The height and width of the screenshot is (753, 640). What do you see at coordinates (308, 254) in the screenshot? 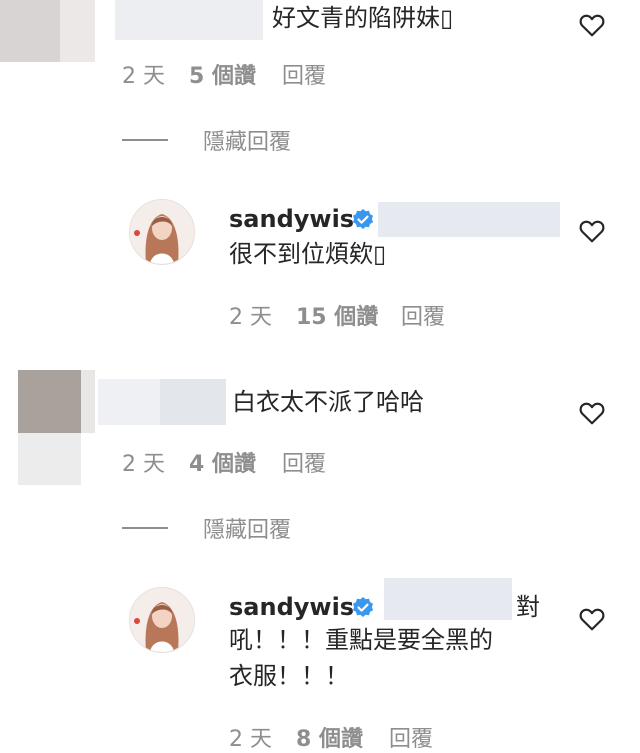
I see `comment-text: 很不到位煩欸▯` at bounding box center [308, 254].